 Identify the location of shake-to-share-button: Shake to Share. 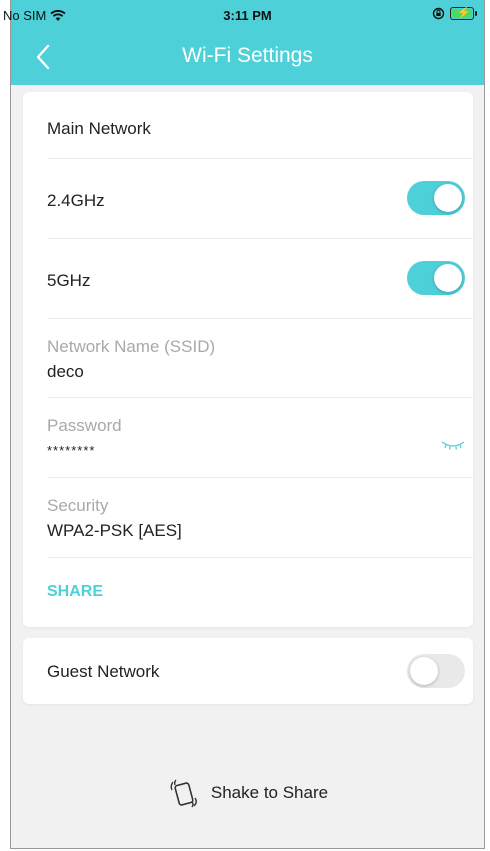
(247, 793).